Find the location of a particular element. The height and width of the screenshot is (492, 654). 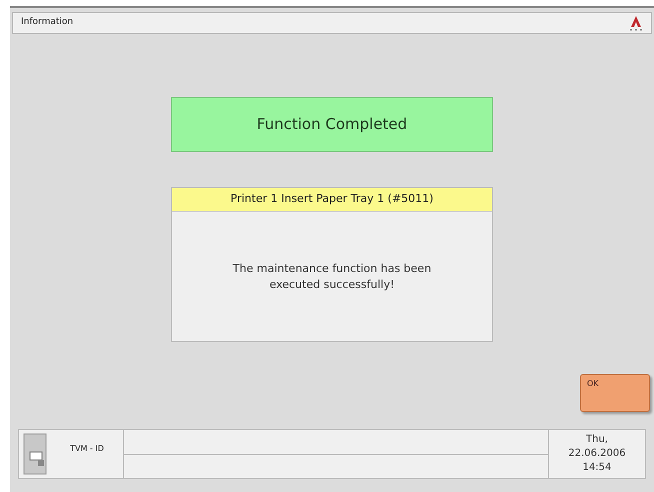

ok-button: OK is located at coordinates (615, 393).